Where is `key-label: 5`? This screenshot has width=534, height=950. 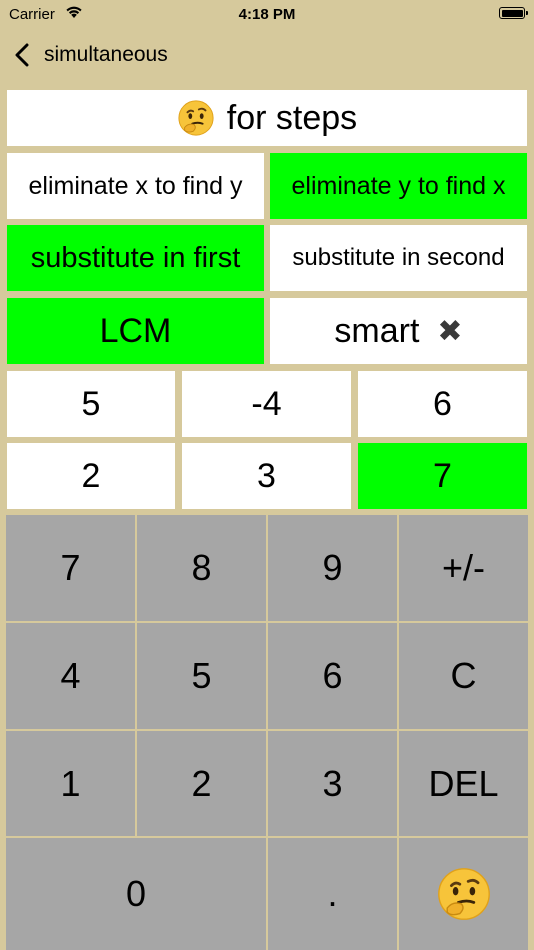
key-label: 5 is located at coordinates (201, 675).